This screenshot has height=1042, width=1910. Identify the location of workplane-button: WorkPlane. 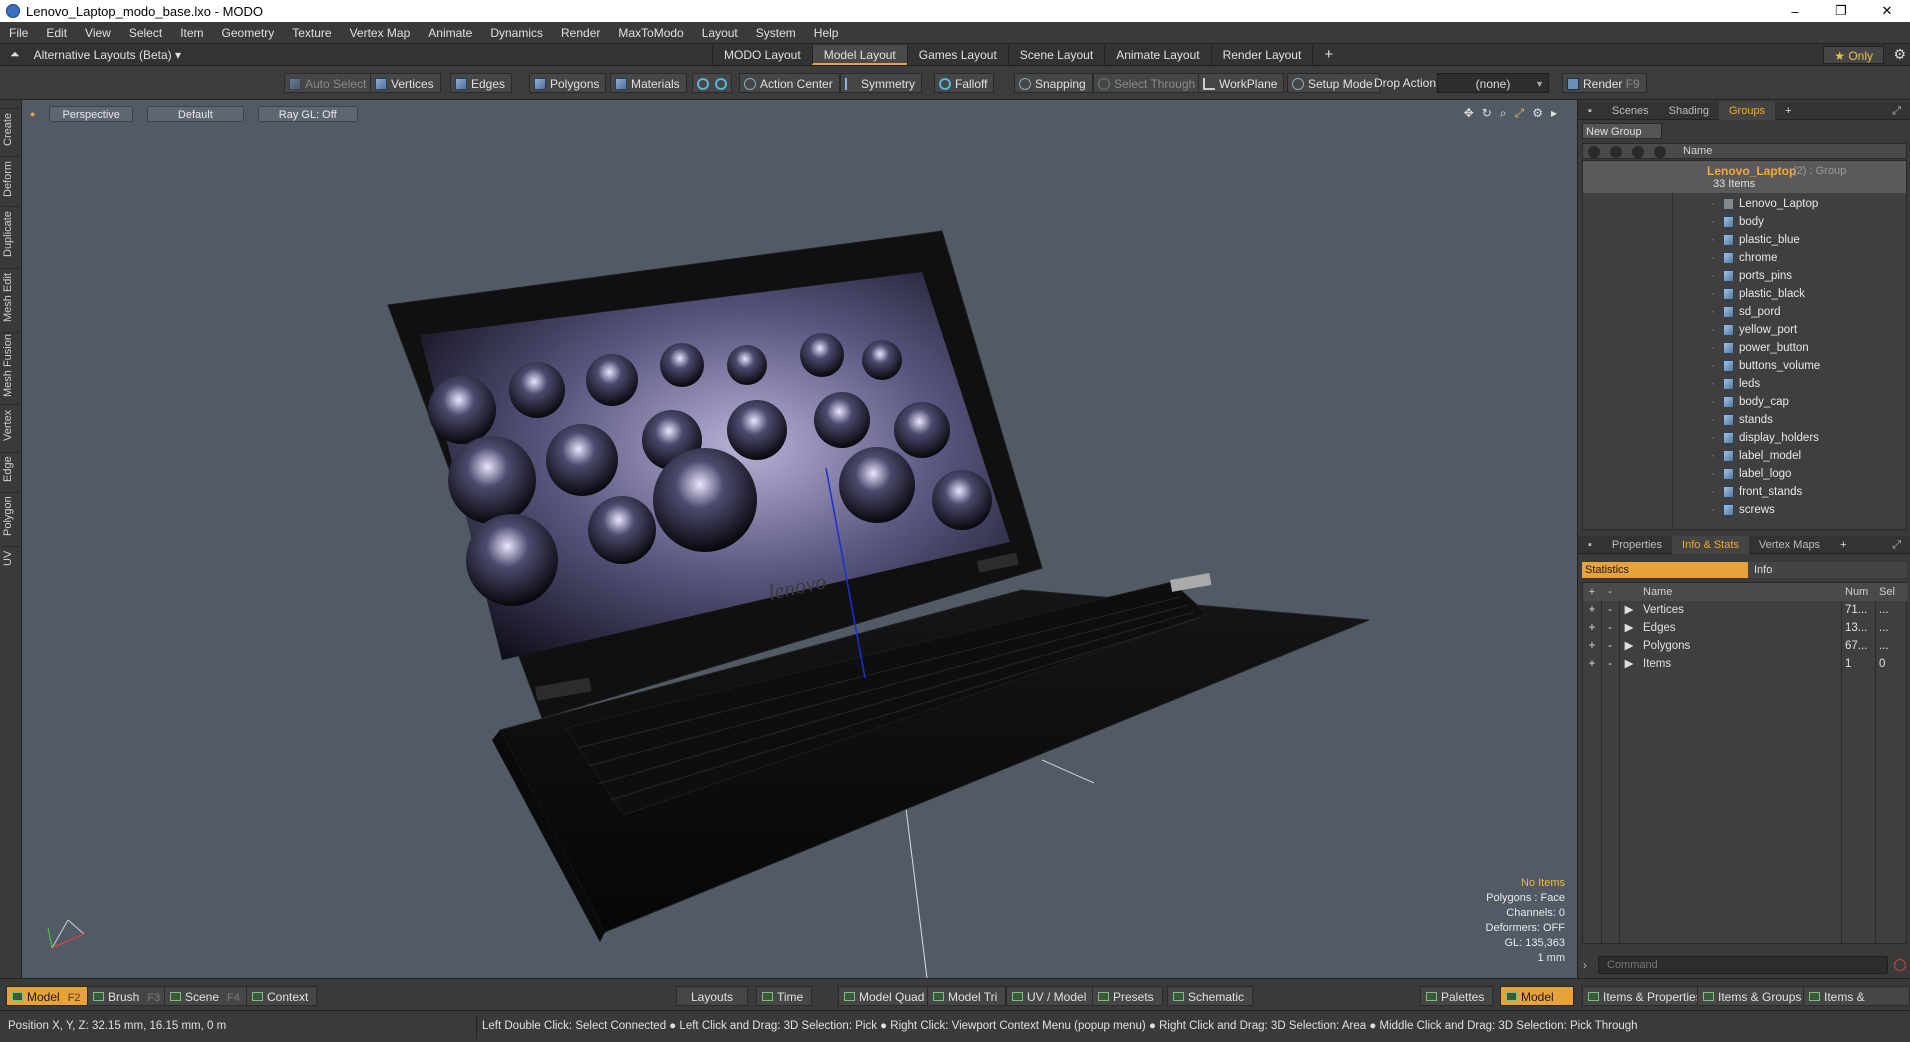
(1241, 83).